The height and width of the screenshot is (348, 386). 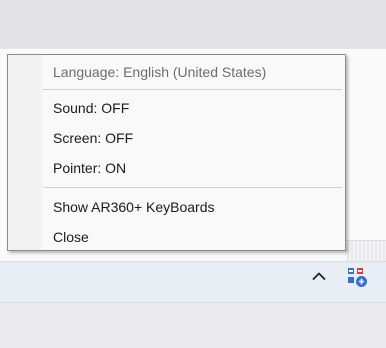 I want to click on menu-item-pointer: Pointer: ON, so click(x=89, y=168).